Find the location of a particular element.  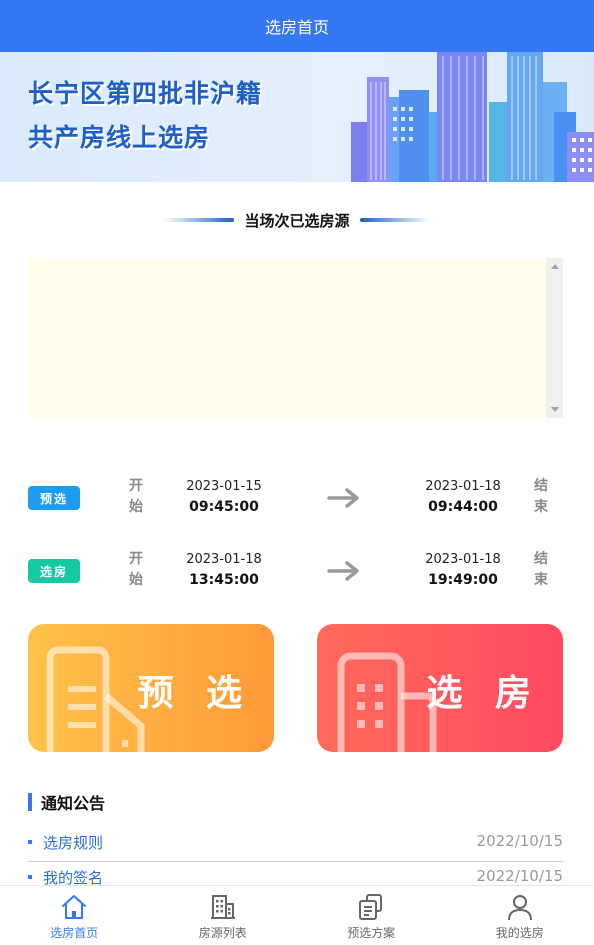

banner-title-line2: 共产房线上选房 is located at coordinates (119, 137).